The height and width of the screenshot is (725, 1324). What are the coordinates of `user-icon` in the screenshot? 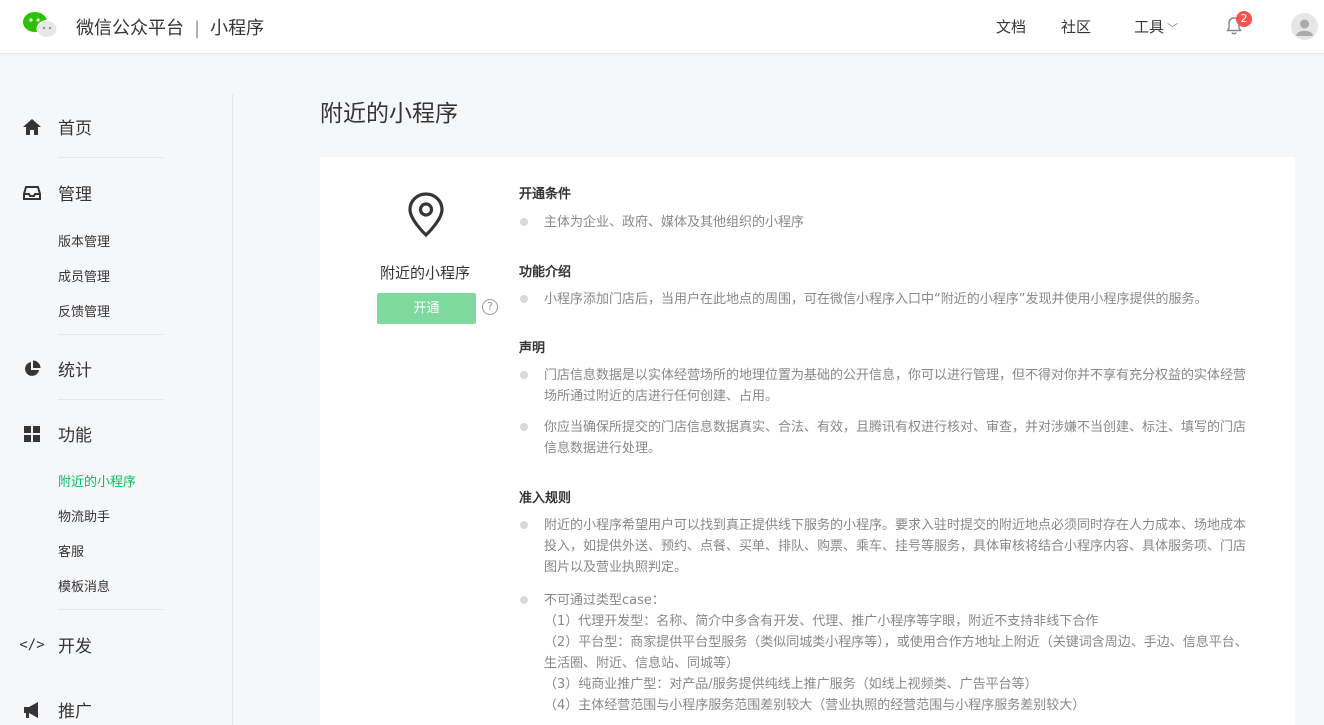 It's located at (1304, 27).